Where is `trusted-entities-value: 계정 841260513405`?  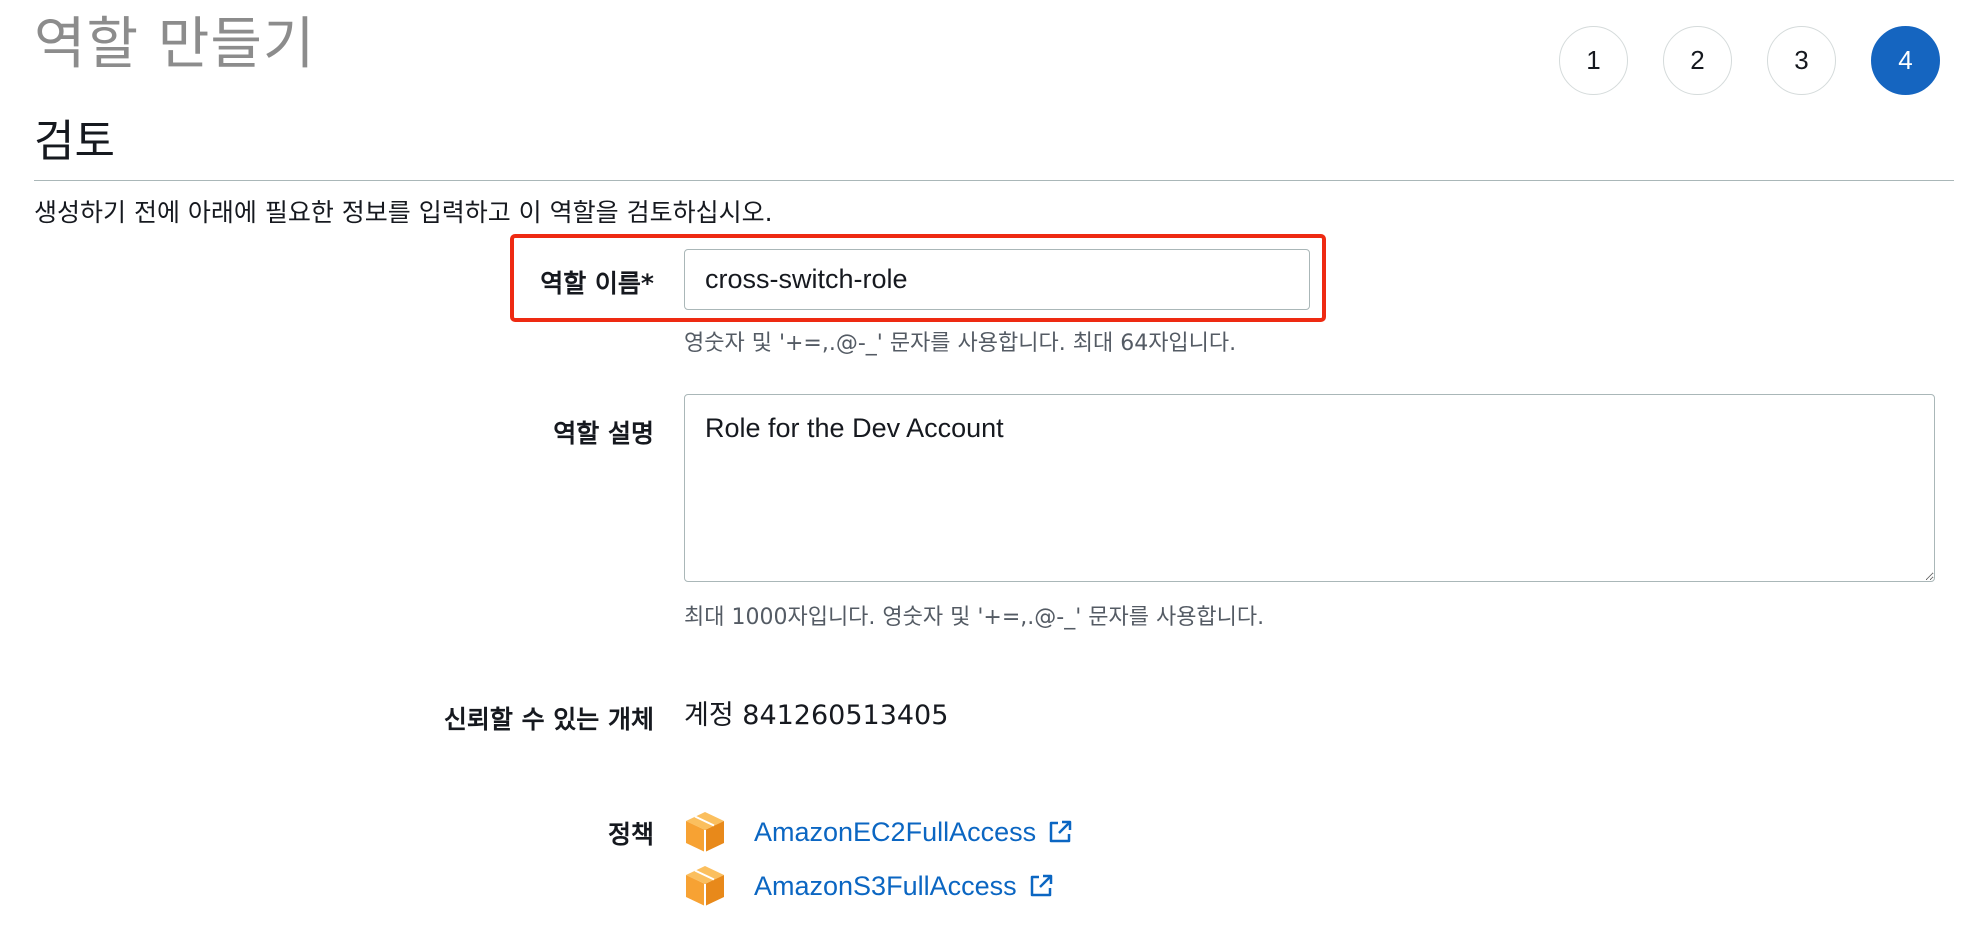
trusted-entities-value: 계정 841260513405 is located at coordinates (816, 715).